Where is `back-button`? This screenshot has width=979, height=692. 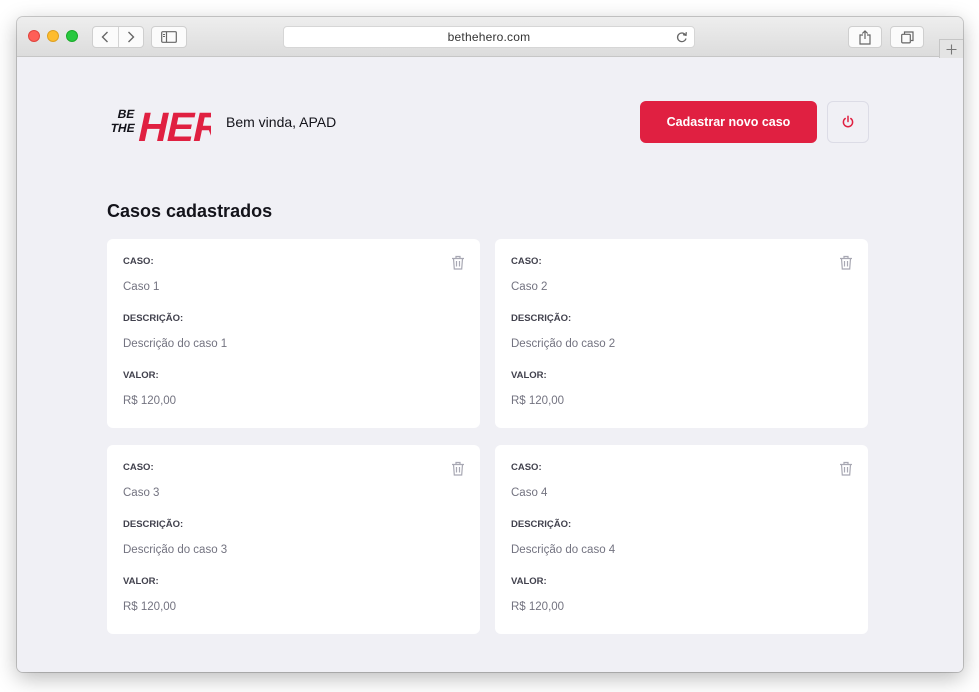 back-button is located at coordinates (105, 37).